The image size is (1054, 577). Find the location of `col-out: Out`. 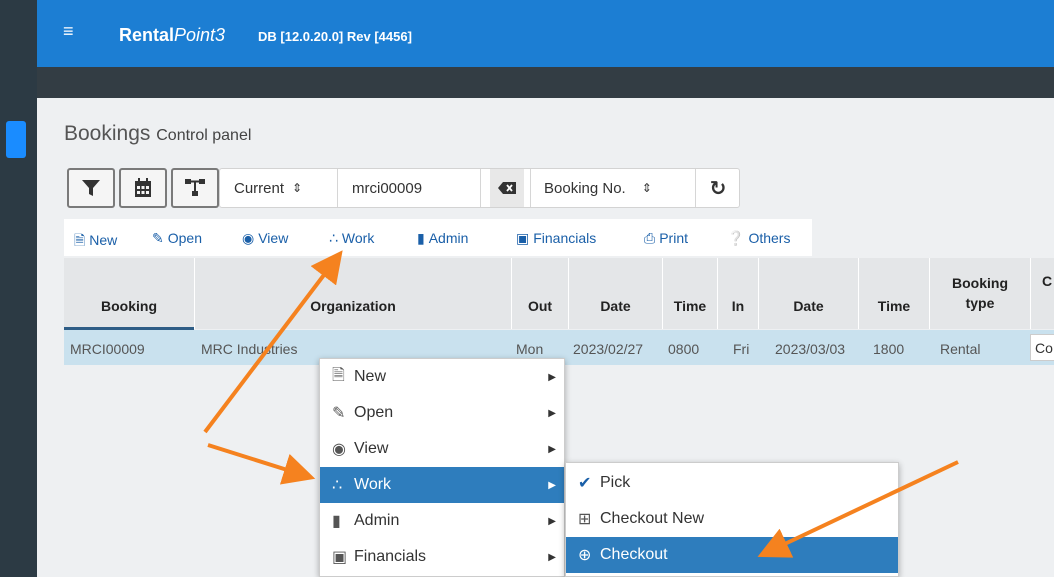

col-out: Out is located at coordinates (540, 306).